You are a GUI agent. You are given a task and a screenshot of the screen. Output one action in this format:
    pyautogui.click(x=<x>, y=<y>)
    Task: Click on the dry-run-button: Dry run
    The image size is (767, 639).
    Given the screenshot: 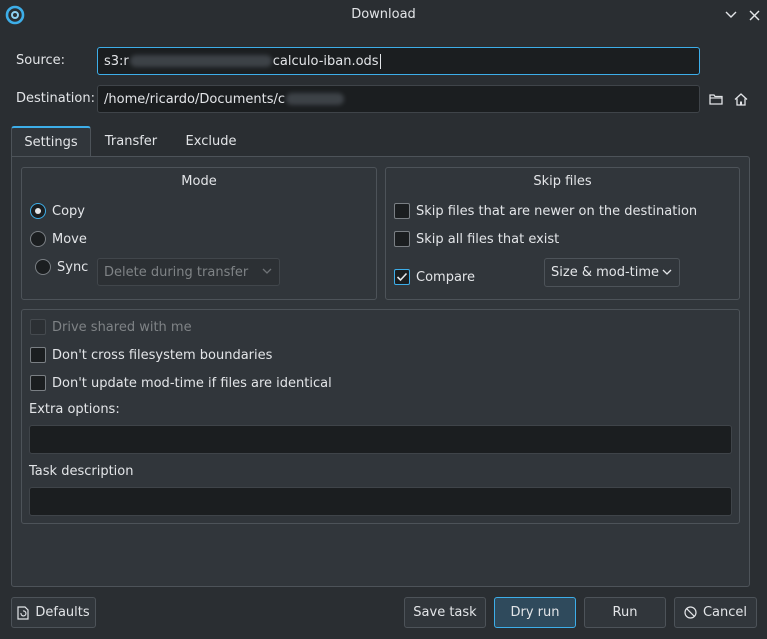 What is the action you would take?
    pyautogui.click(x=535, y=612)
    